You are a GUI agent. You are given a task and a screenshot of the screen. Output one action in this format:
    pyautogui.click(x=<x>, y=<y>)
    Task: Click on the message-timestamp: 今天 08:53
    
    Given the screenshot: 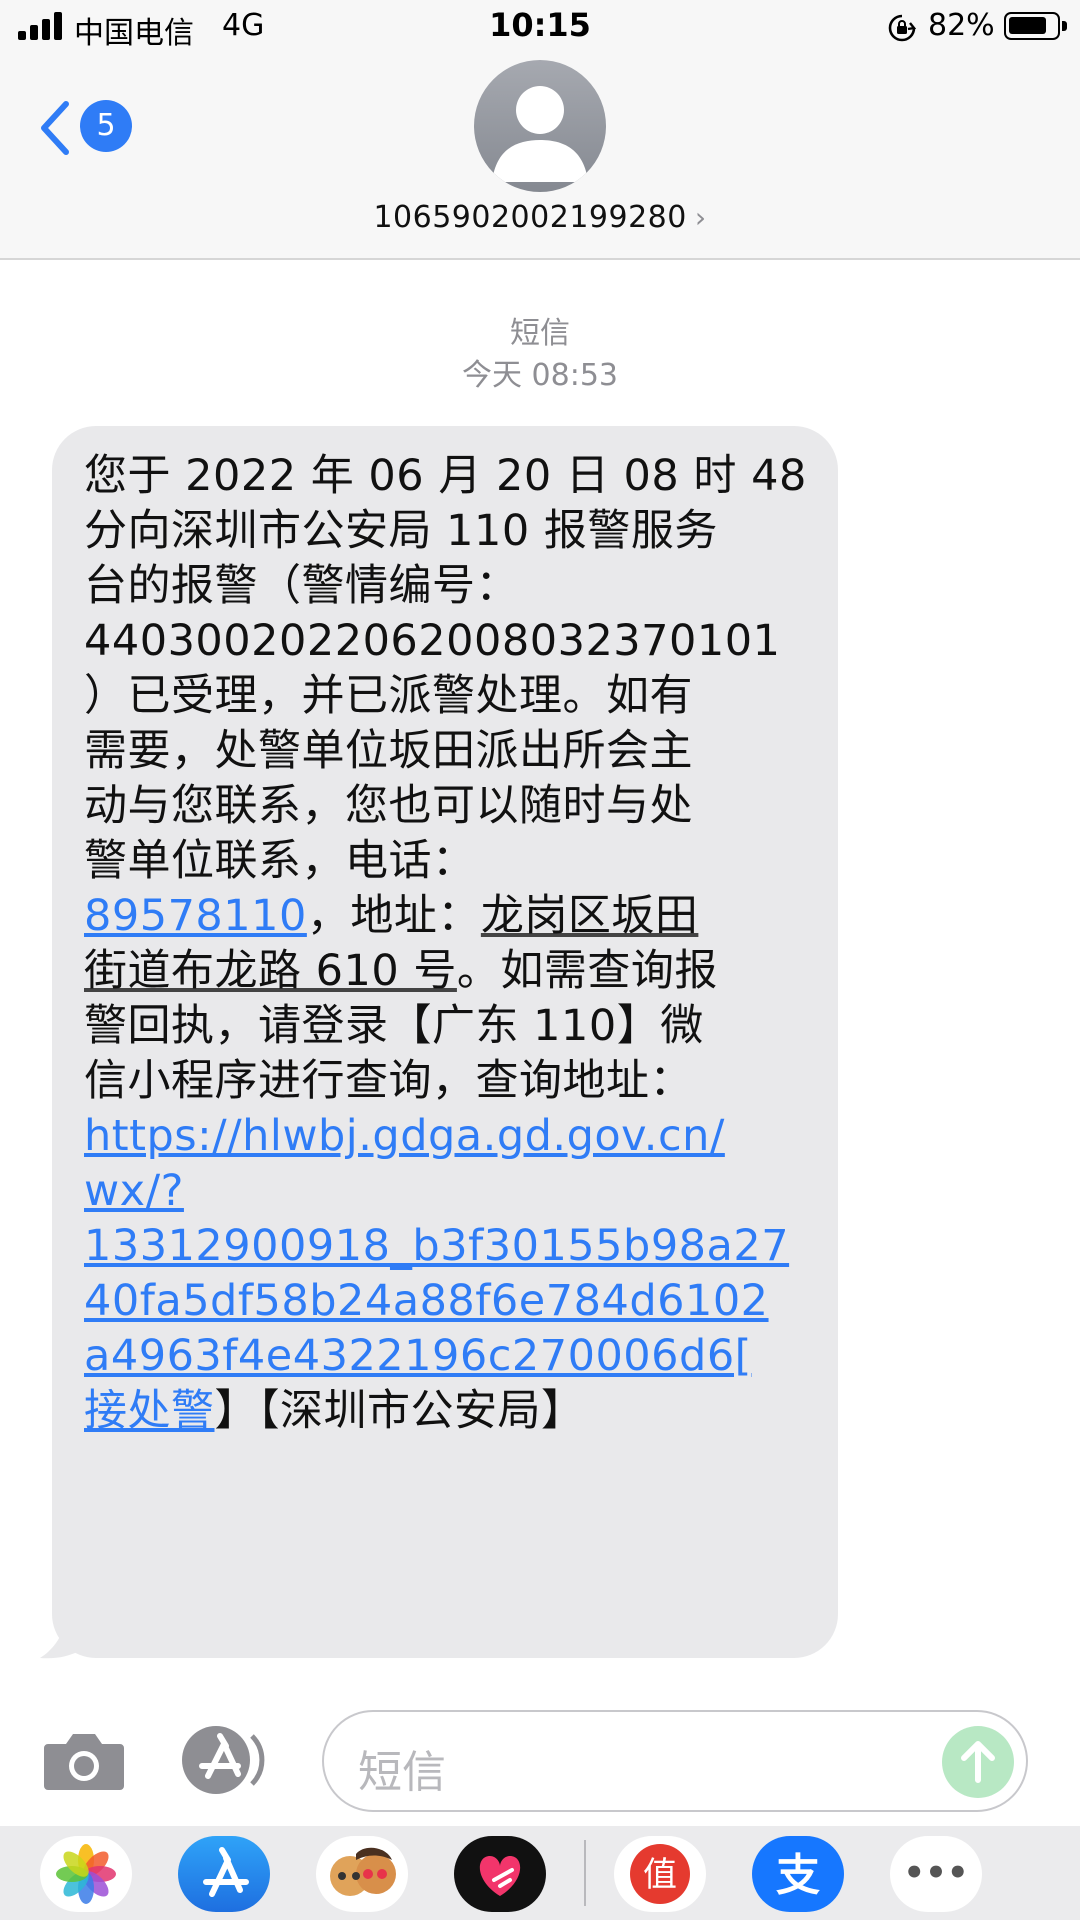 What is the action you would take?
    pyautogui.click(x=540, y=375)
    